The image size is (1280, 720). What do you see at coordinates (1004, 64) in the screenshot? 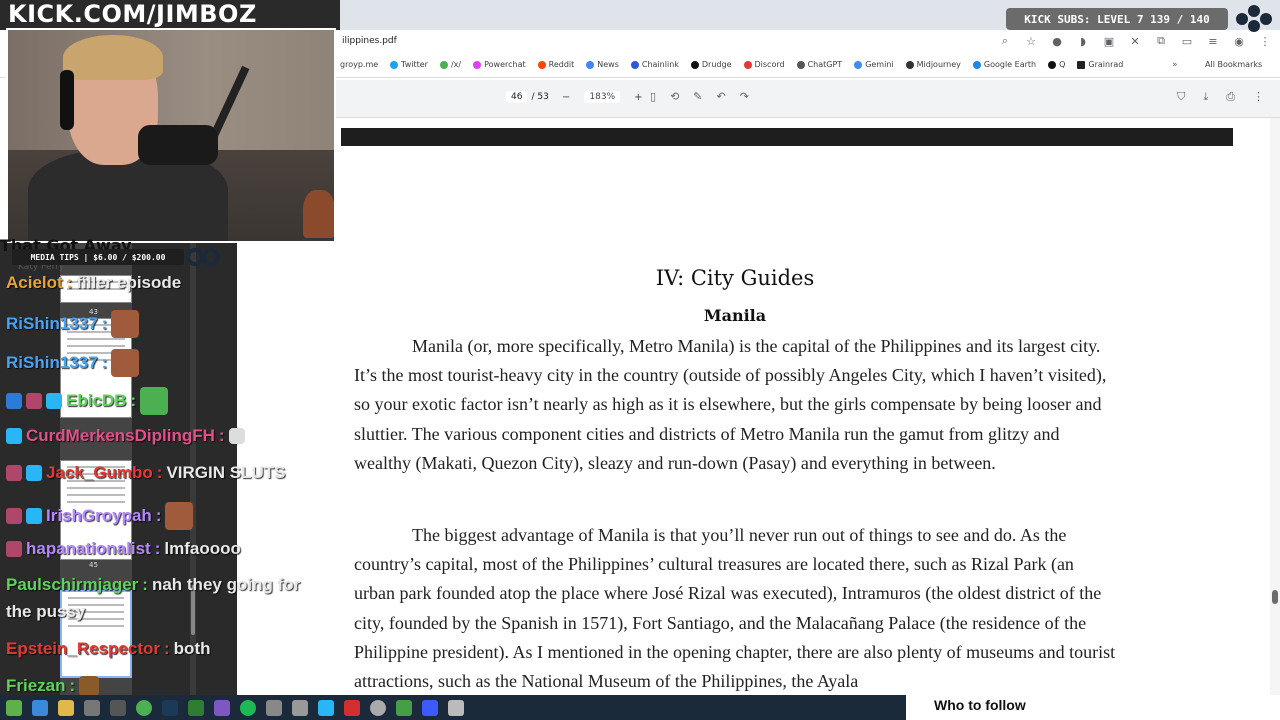
I see `bookmark: Google Earth` at bounding box center [1004, 64].